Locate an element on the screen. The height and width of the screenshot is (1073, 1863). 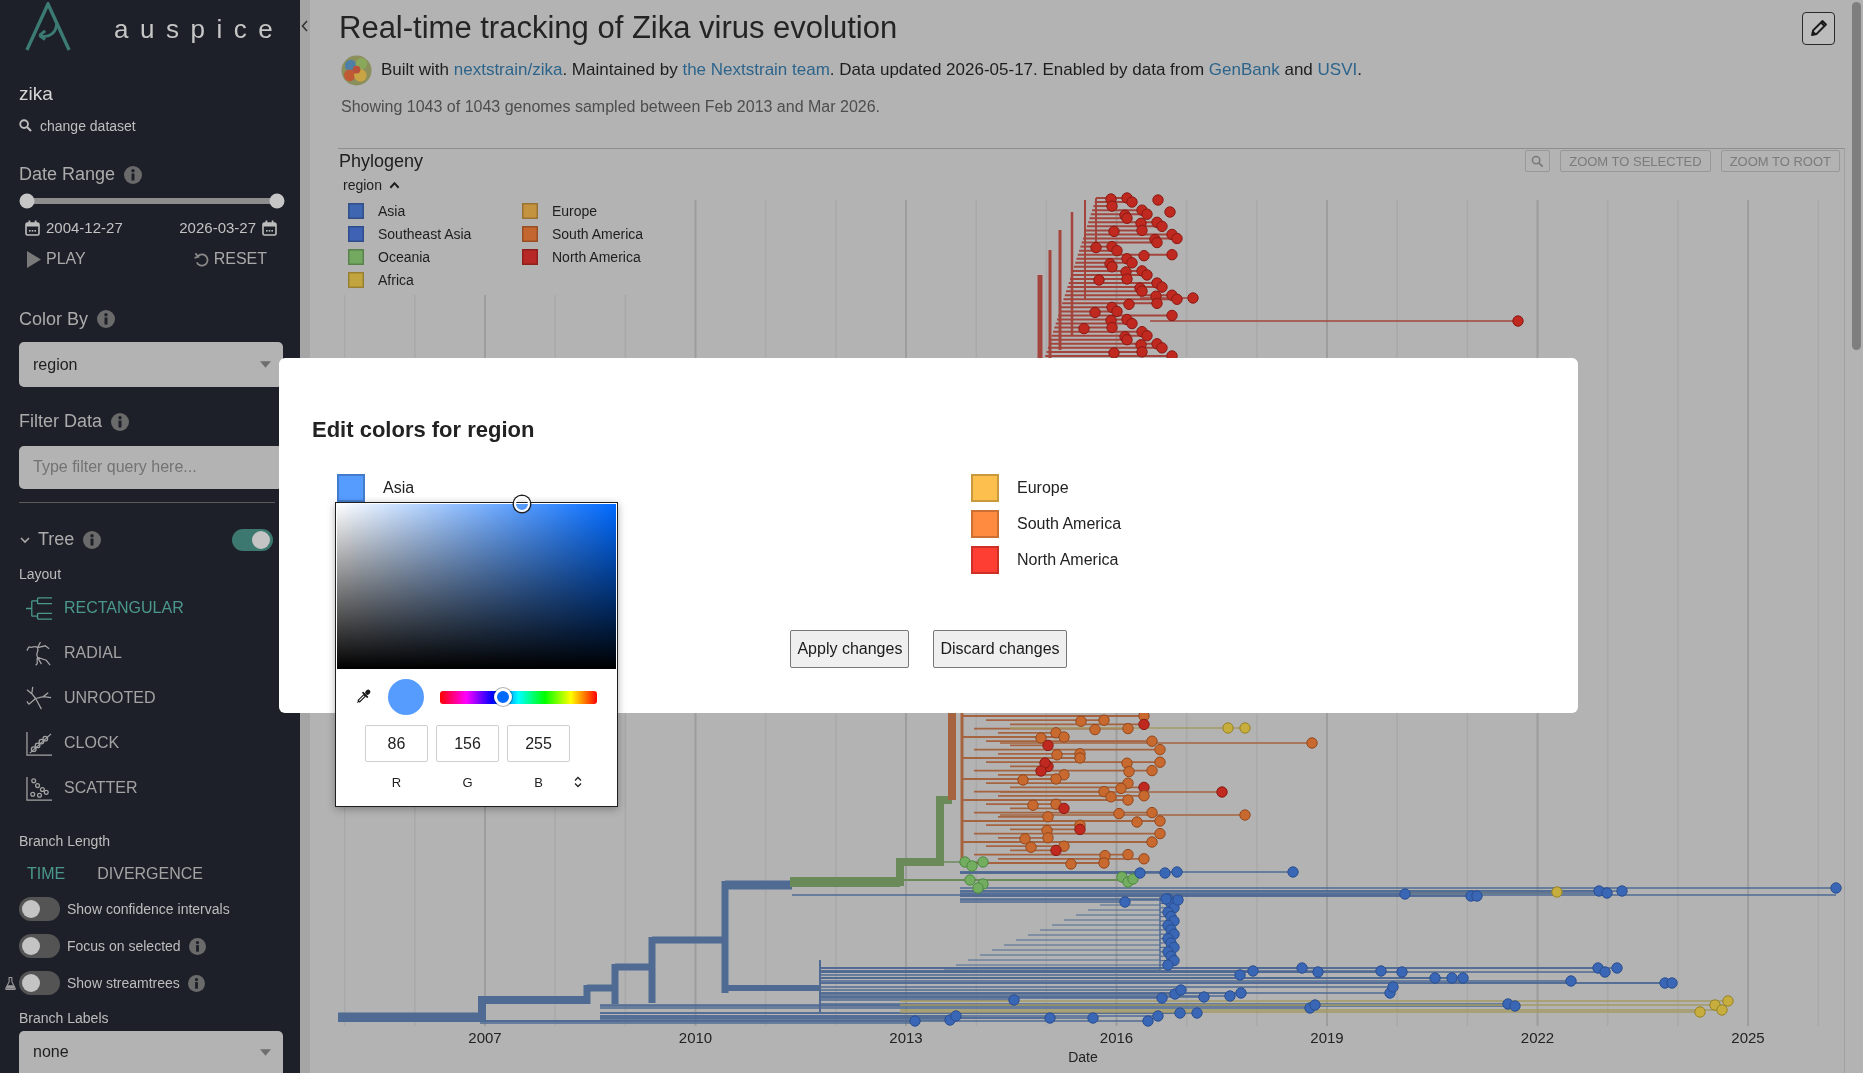
legend-toggle: region is located at coordinates (371, 185).